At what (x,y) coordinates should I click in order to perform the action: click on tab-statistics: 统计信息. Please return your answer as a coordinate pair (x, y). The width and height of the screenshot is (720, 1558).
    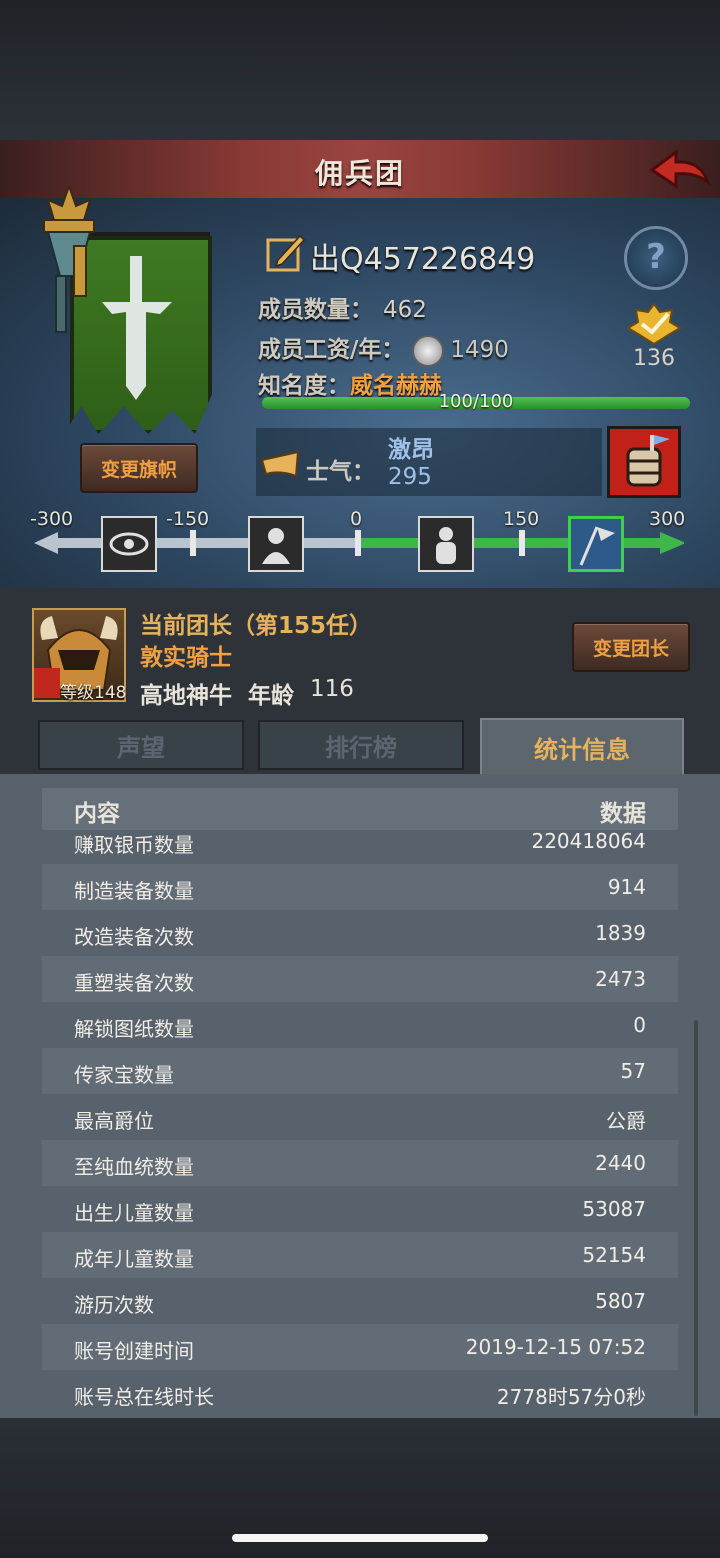
    Looking at the image, I should click on (582, 747).